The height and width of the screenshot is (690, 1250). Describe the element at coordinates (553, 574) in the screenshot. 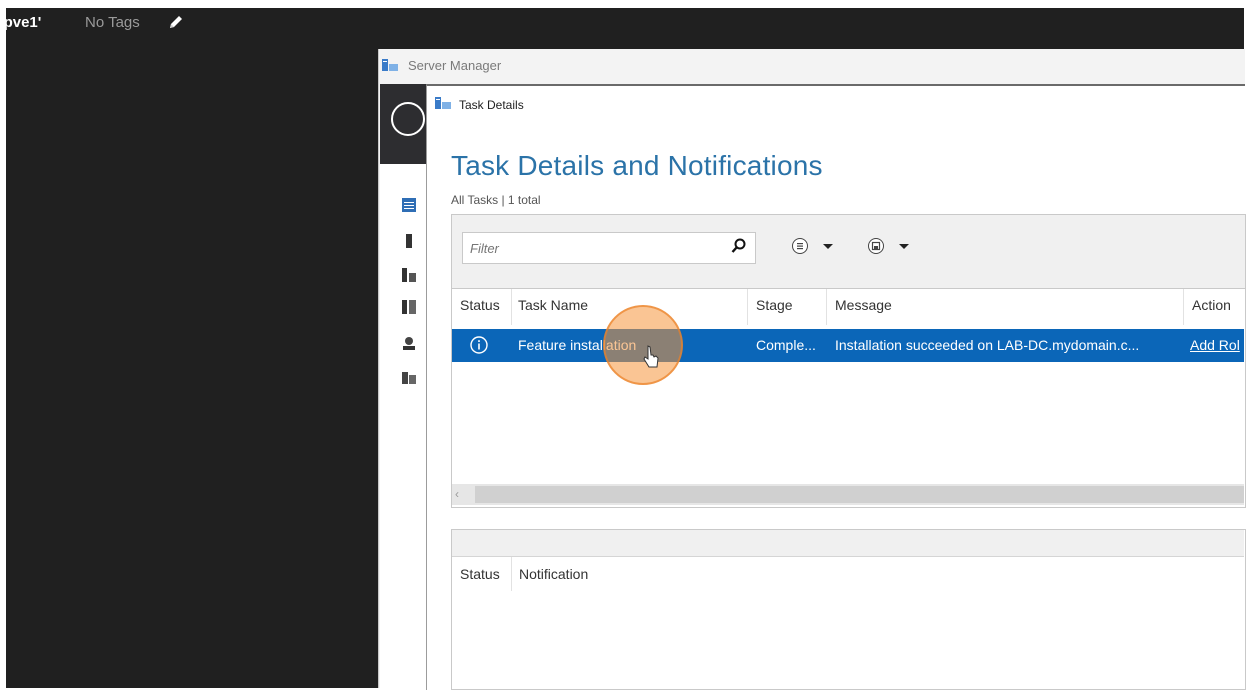

I see `notification-column-notification: Notification` at that location.